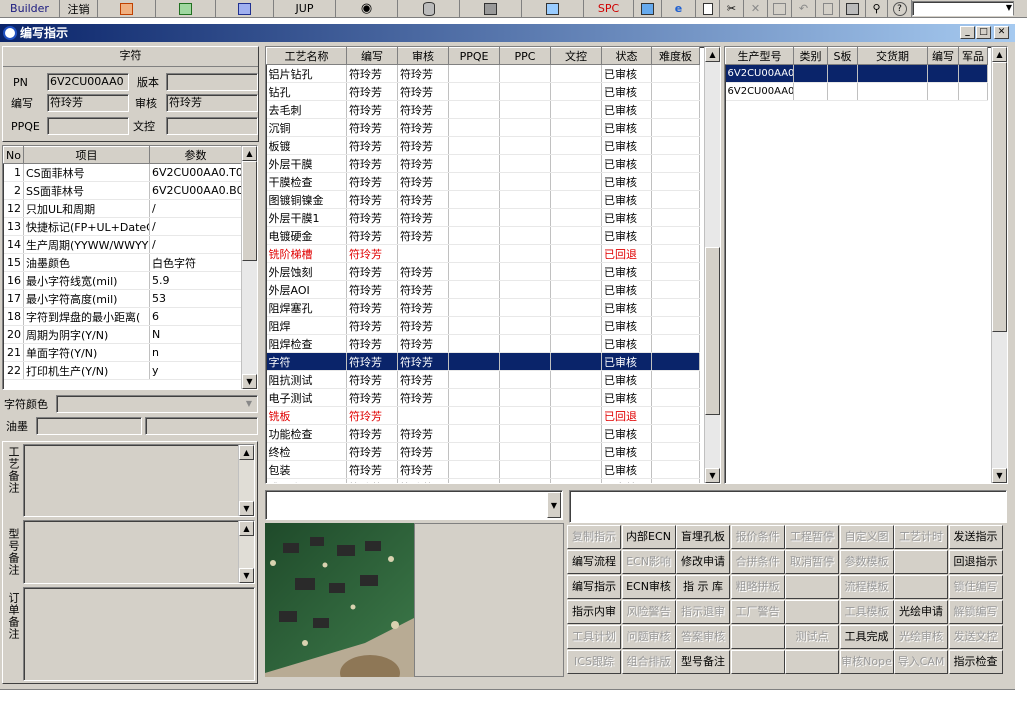  I want to click on process-name-cell: 外层干膜, so click(306, 163).